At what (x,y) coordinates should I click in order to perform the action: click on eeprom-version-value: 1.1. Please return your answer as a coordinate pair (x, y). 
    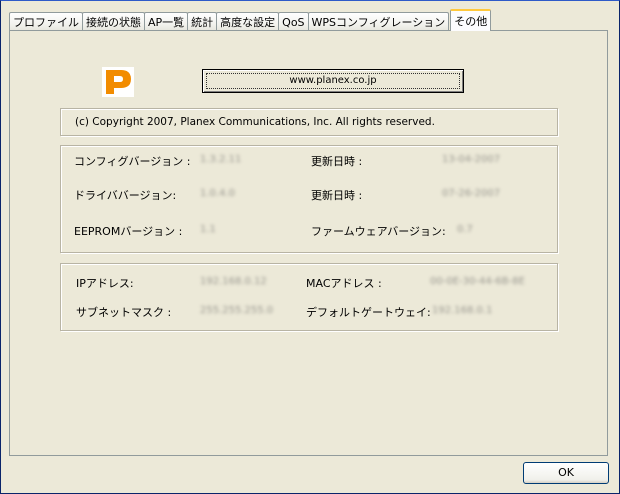
    Looking at the image, I should click on (208, 229).